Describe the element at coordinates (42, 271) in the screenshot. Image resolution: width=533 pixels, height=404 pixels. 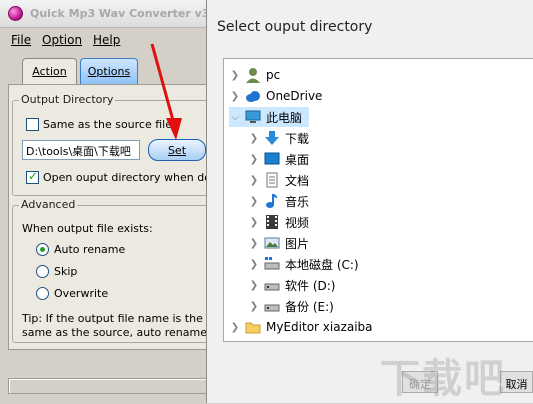
I see `radio-skip` at that location.